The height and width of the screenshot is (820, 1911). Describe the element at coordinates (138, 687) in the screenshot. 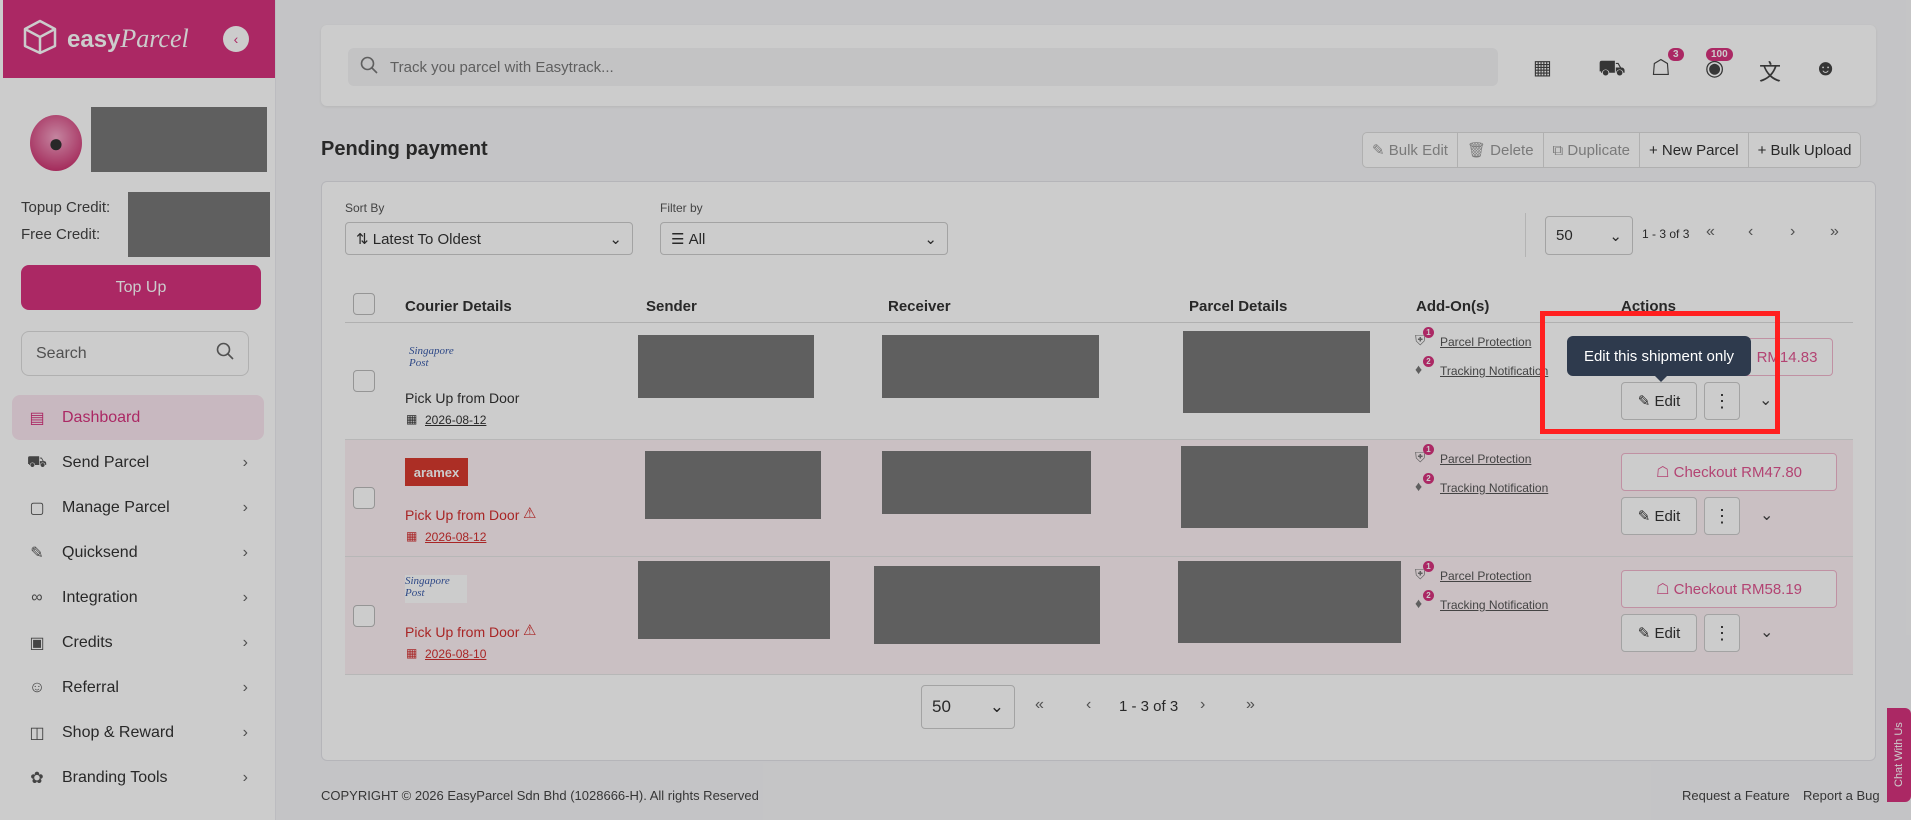

I see `sidebar-item-referral: ☺ Referral ›` at that location.